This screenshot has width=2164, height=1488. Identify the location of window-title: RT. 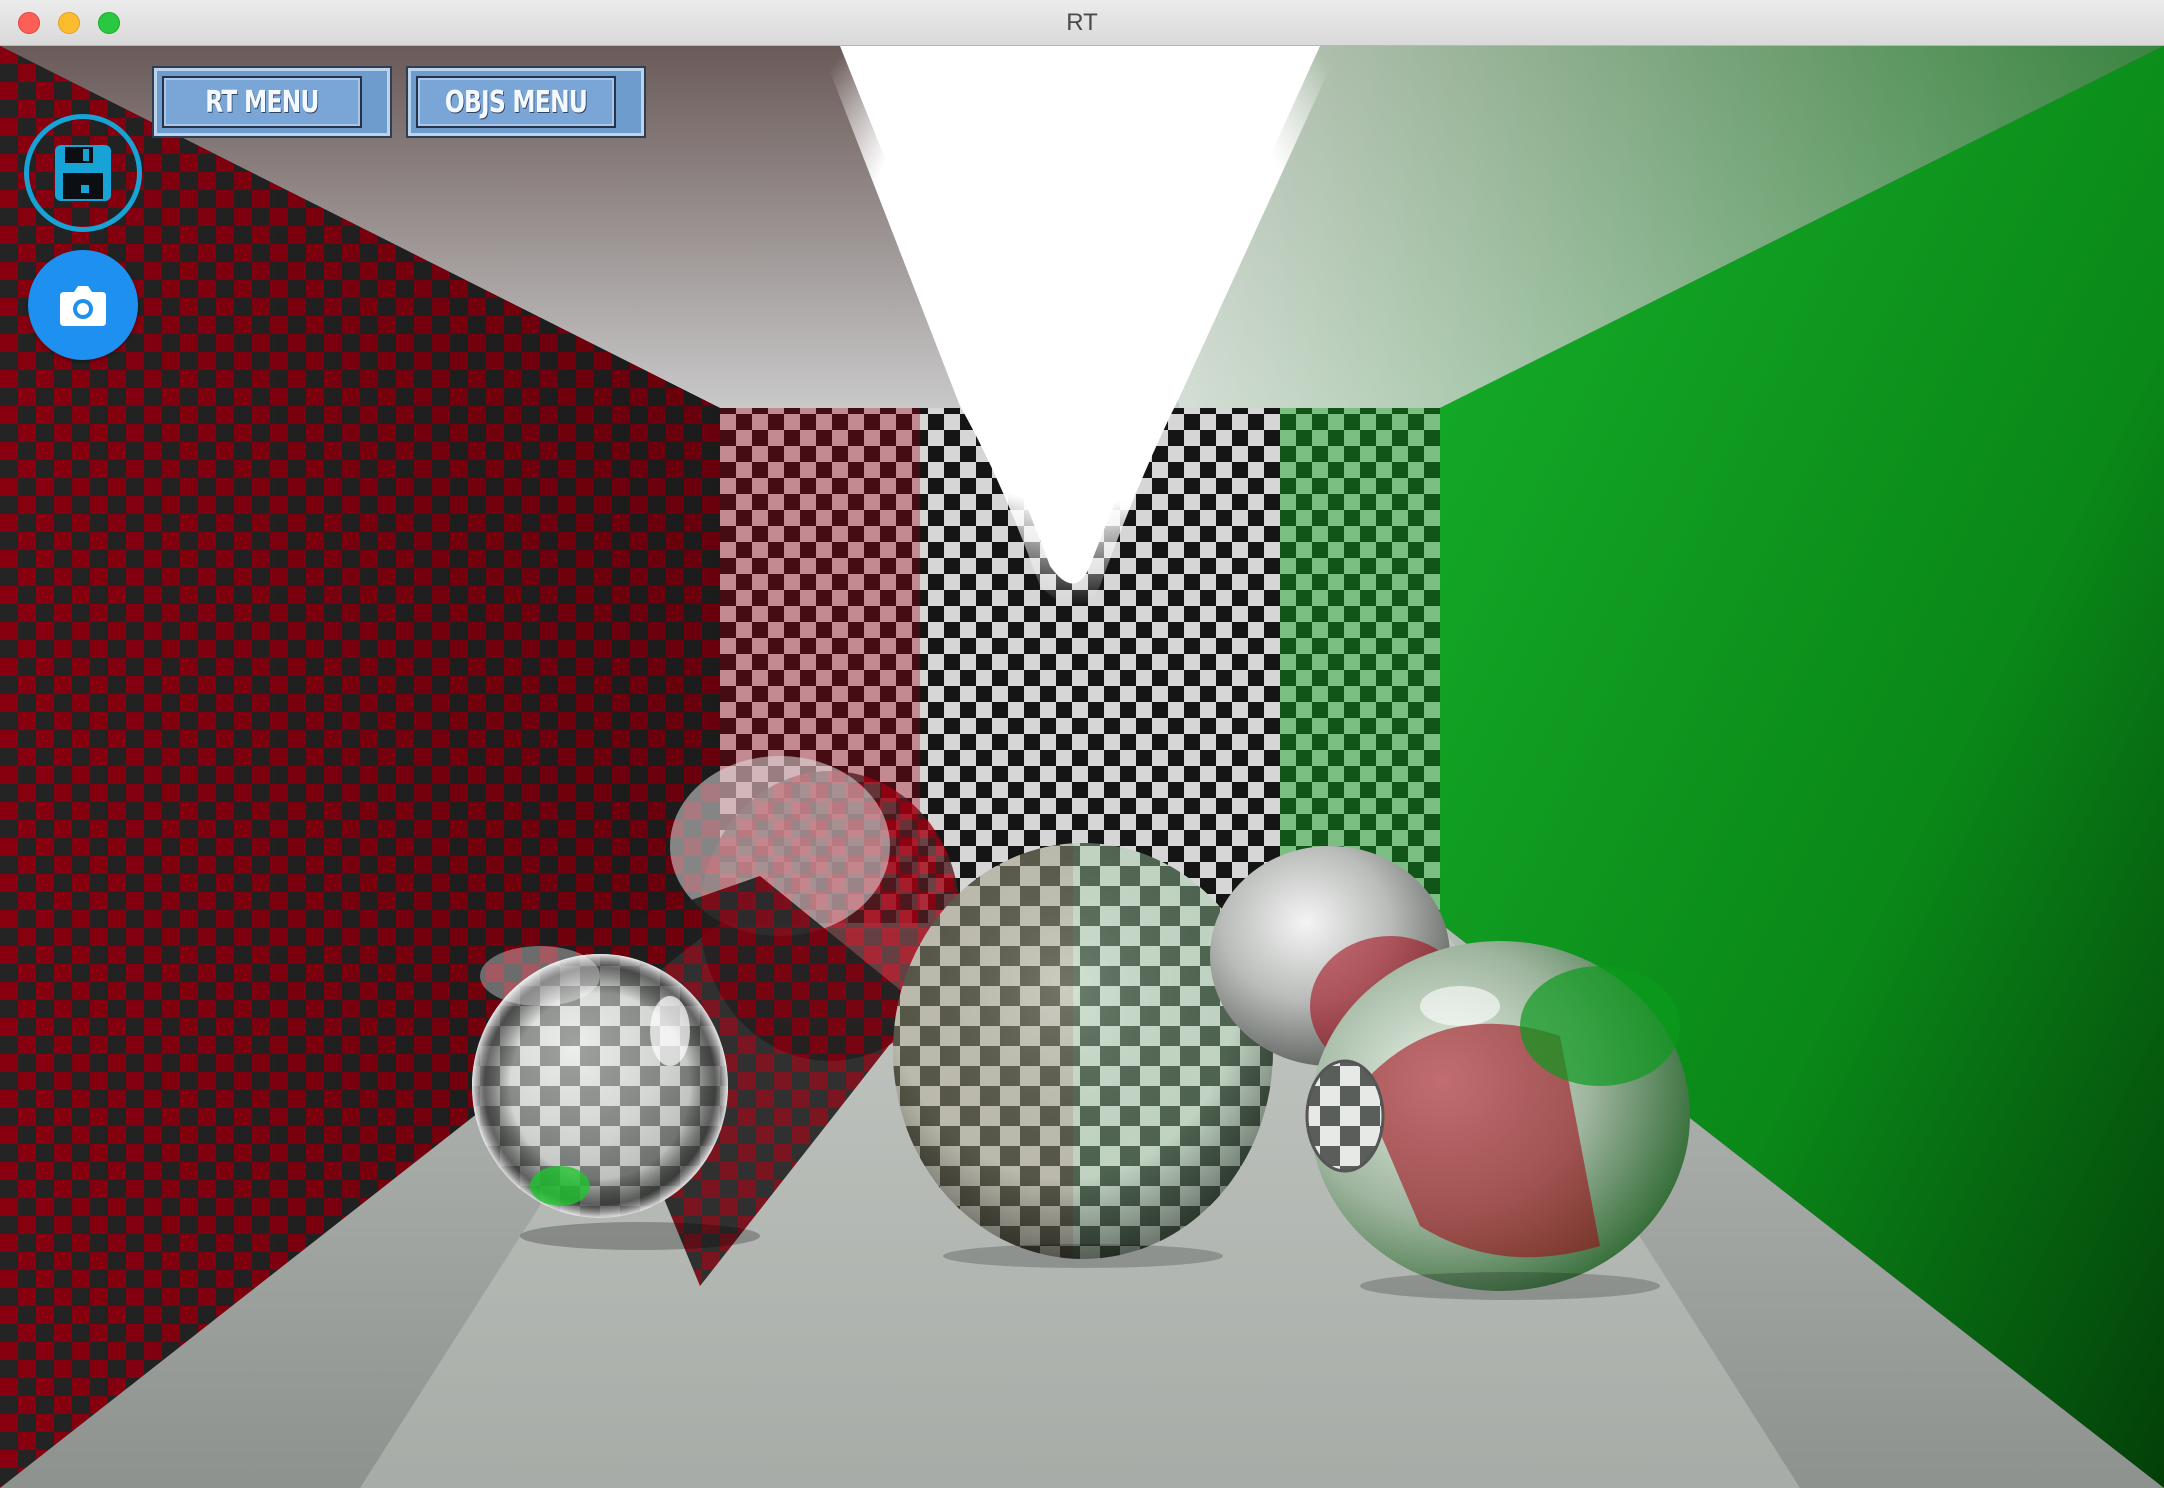
(1082, 22).